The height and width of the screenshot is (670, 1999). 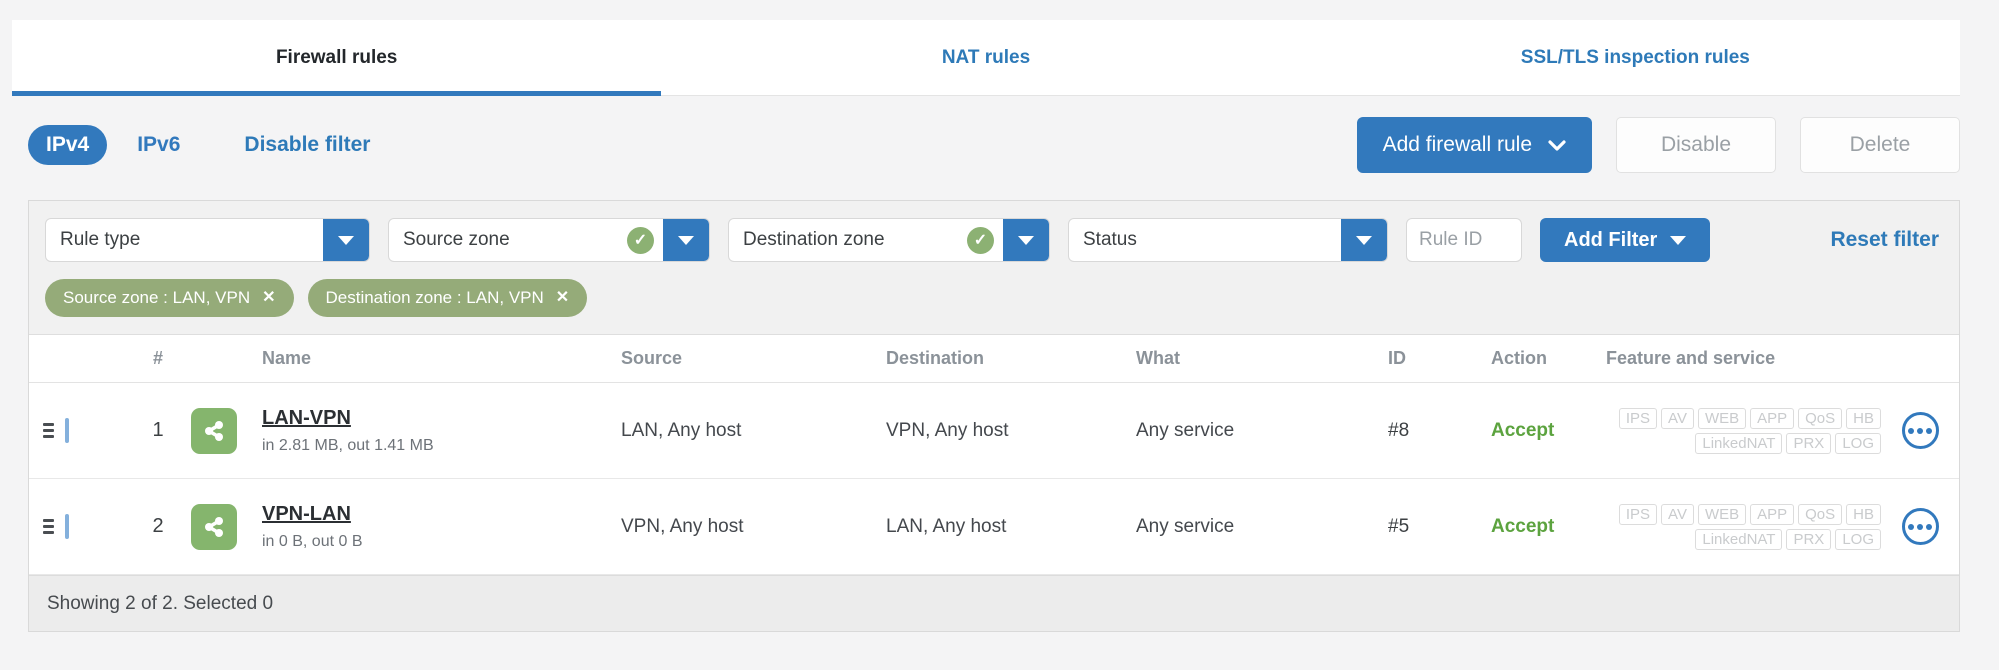 I want to click on add-filter-label: Add Filter, so click(x=1611, y=239).